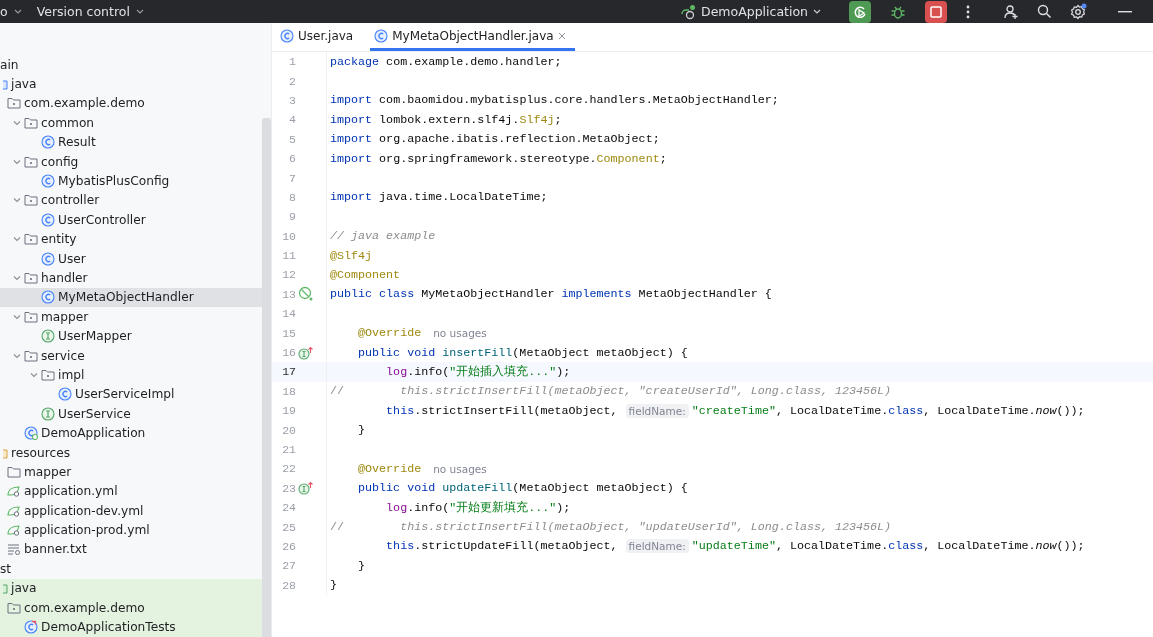  I want to click on editor-tab: User.java, so click(319, 37).